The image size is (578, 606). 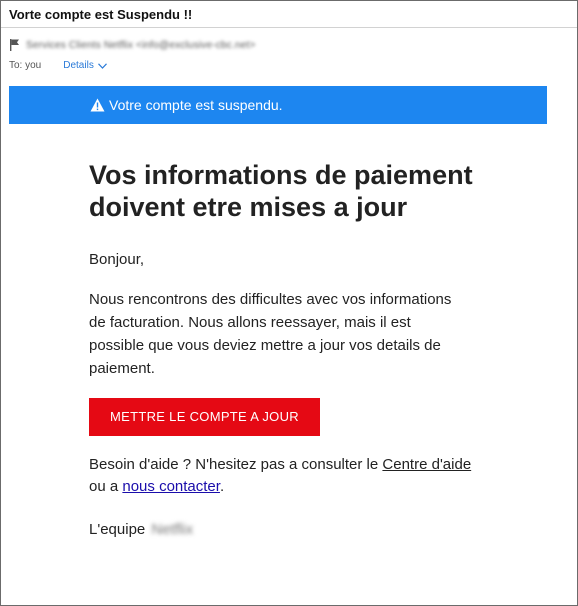 I want to click on suspended-banner: Votre compte est suspendu., so click(x=278, y=105).